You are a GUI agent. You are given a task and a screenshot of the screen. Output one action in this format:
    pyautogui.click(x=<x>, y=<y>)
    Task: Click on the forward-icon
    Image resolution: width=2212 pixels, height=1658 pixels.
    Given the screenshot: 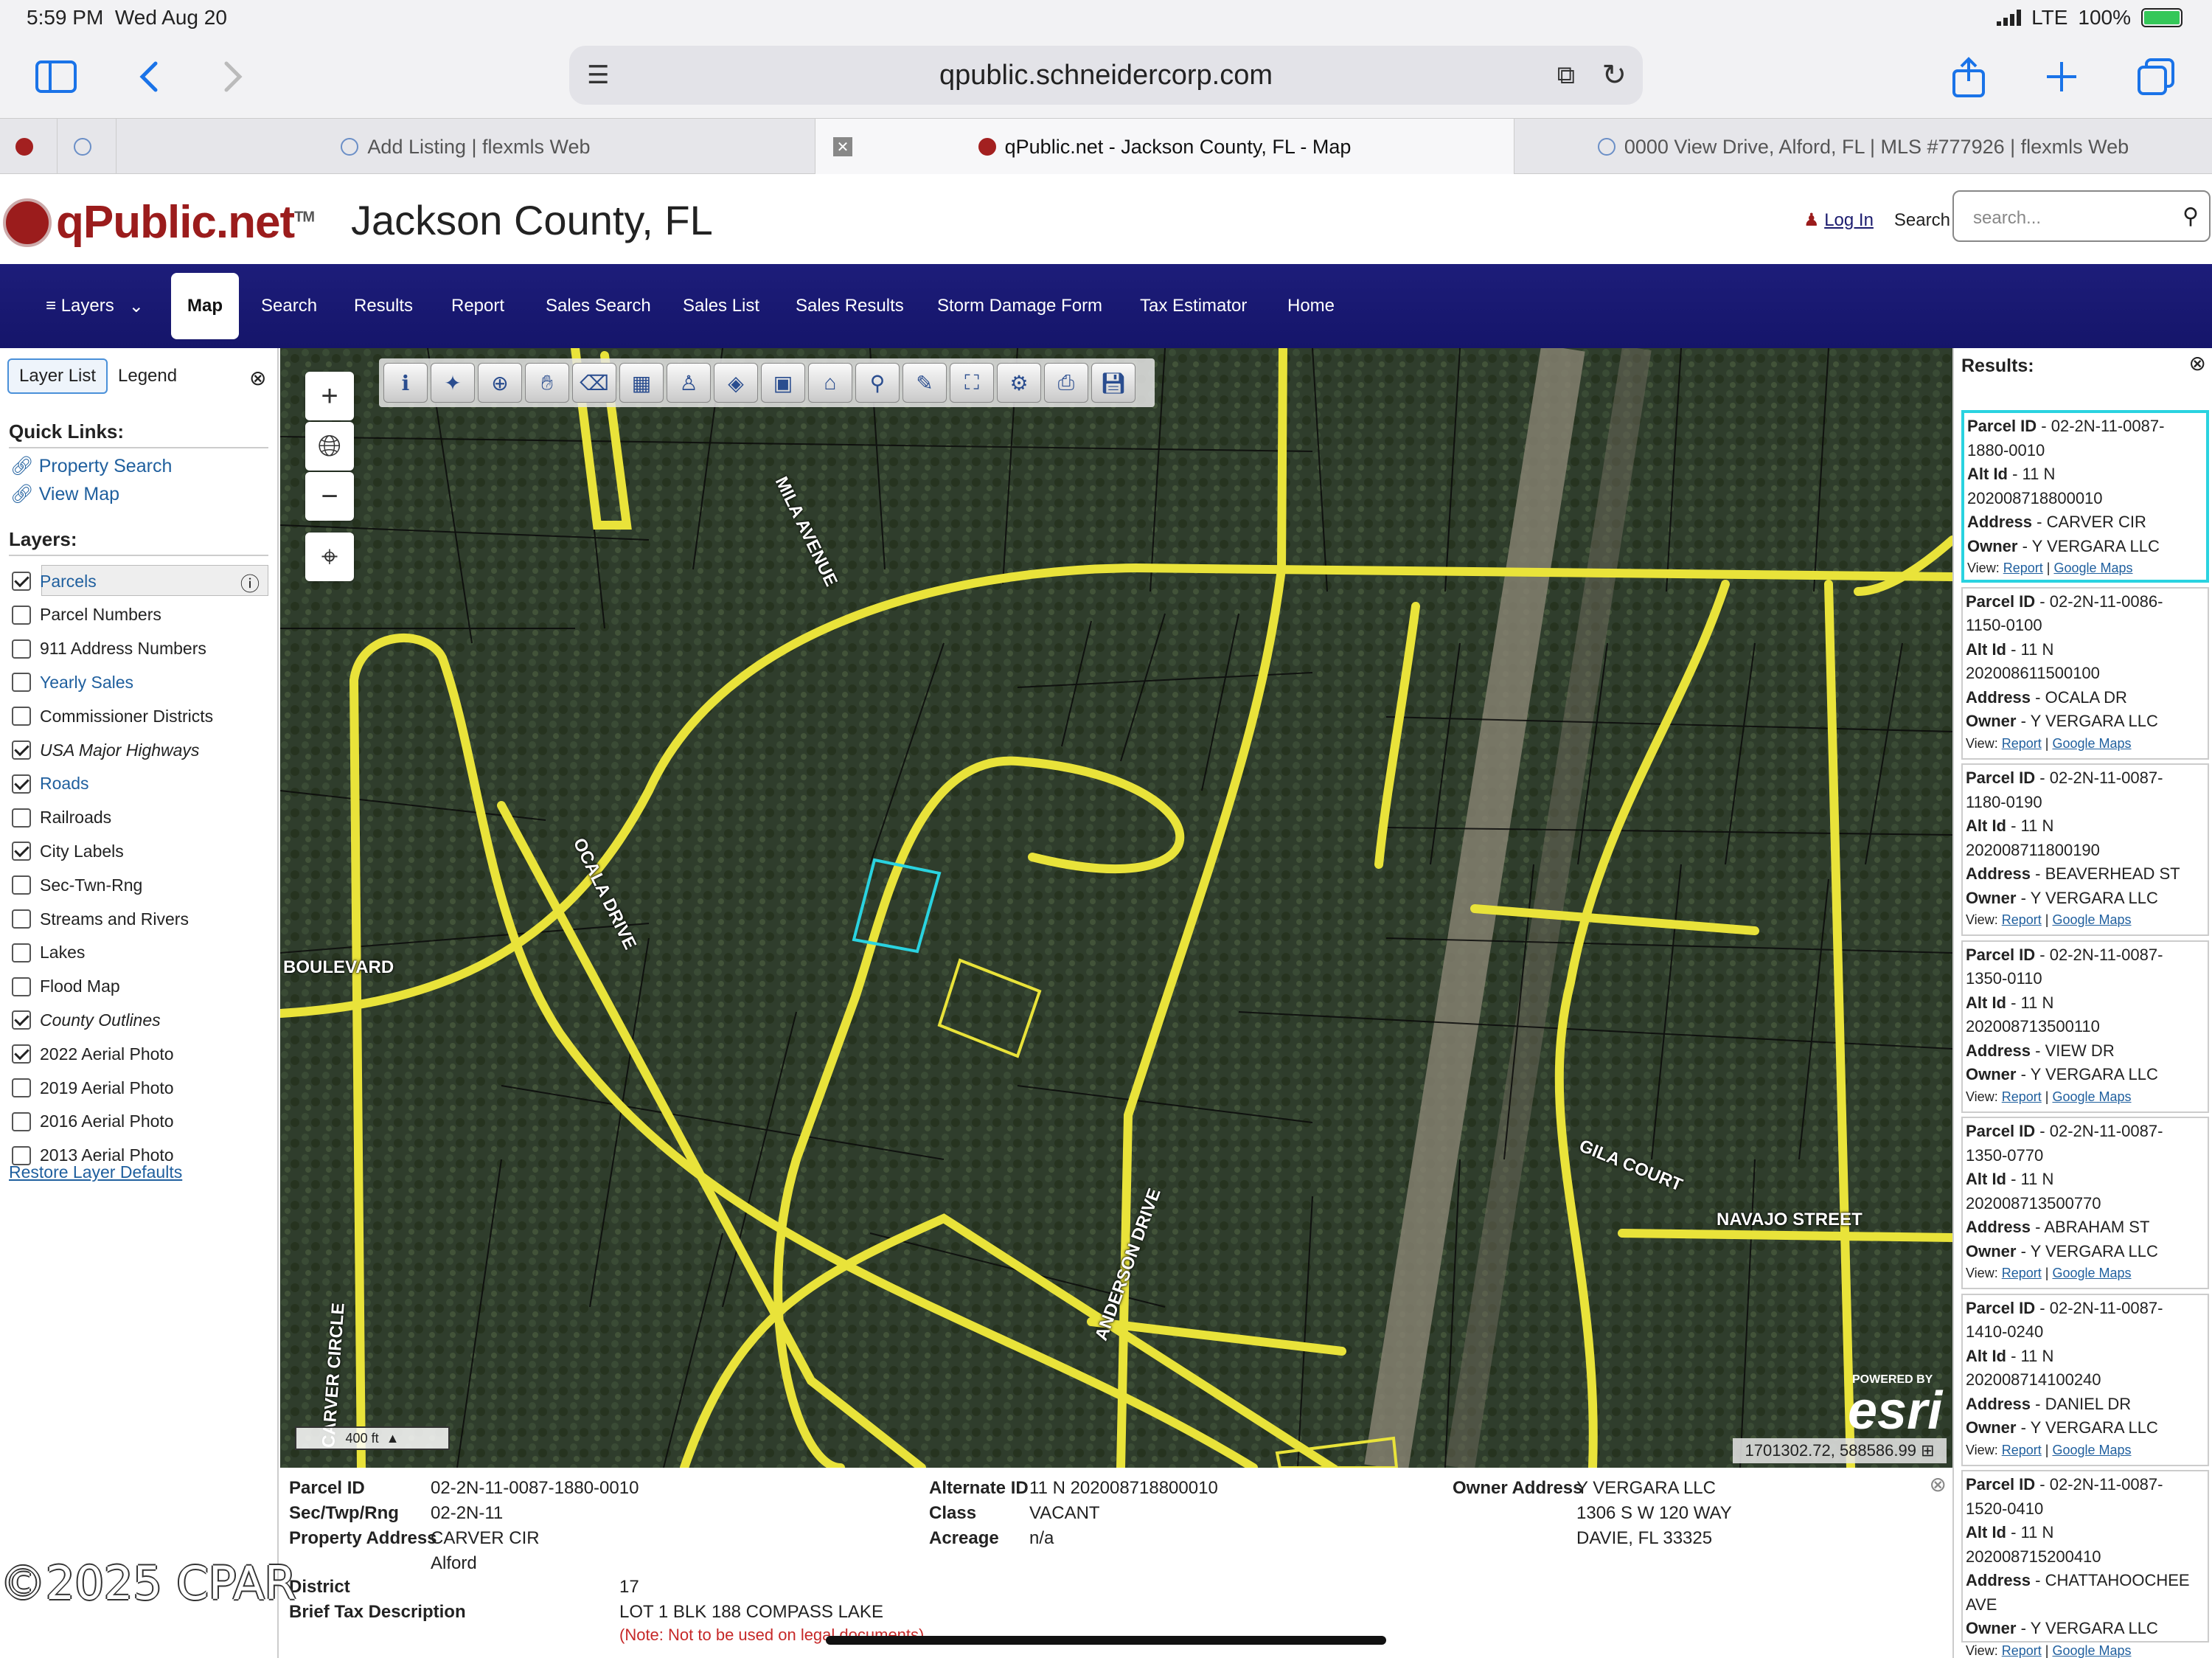 What is the action you would take?
    pyautogui.click(x=233, y=77)
    